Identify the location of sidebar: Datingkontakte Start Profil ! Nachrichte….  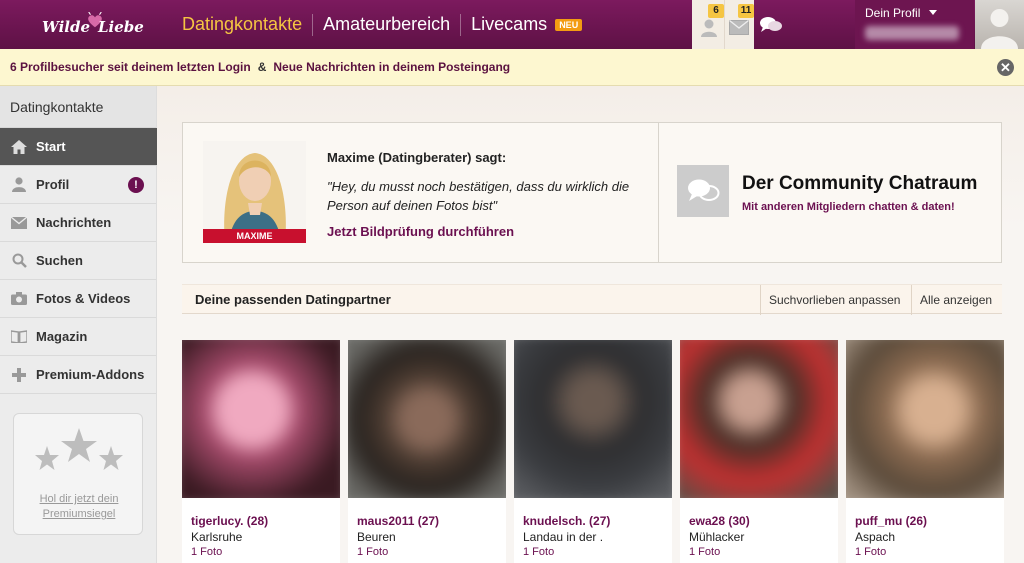
(84, 324).